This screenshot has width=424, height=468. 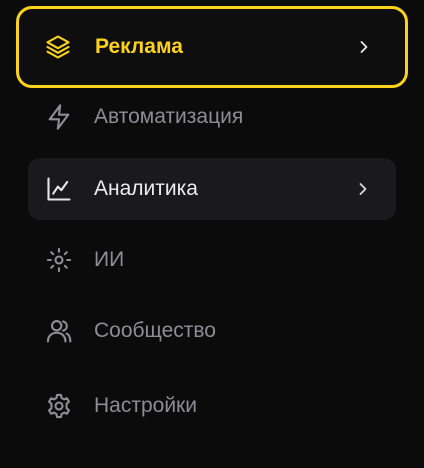 What do you see at coordinates (145, 405) in the screenshot?
I see `menu-item-label: Настройки` at bounding box center [145, 405].